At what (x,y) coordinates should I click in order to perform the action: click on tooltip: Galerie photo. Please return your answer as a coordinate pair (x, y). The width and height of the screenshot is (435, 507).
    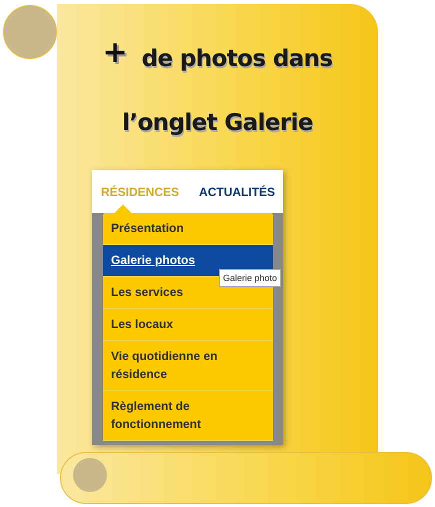
    Looking at the image, I should click on (250, 278).